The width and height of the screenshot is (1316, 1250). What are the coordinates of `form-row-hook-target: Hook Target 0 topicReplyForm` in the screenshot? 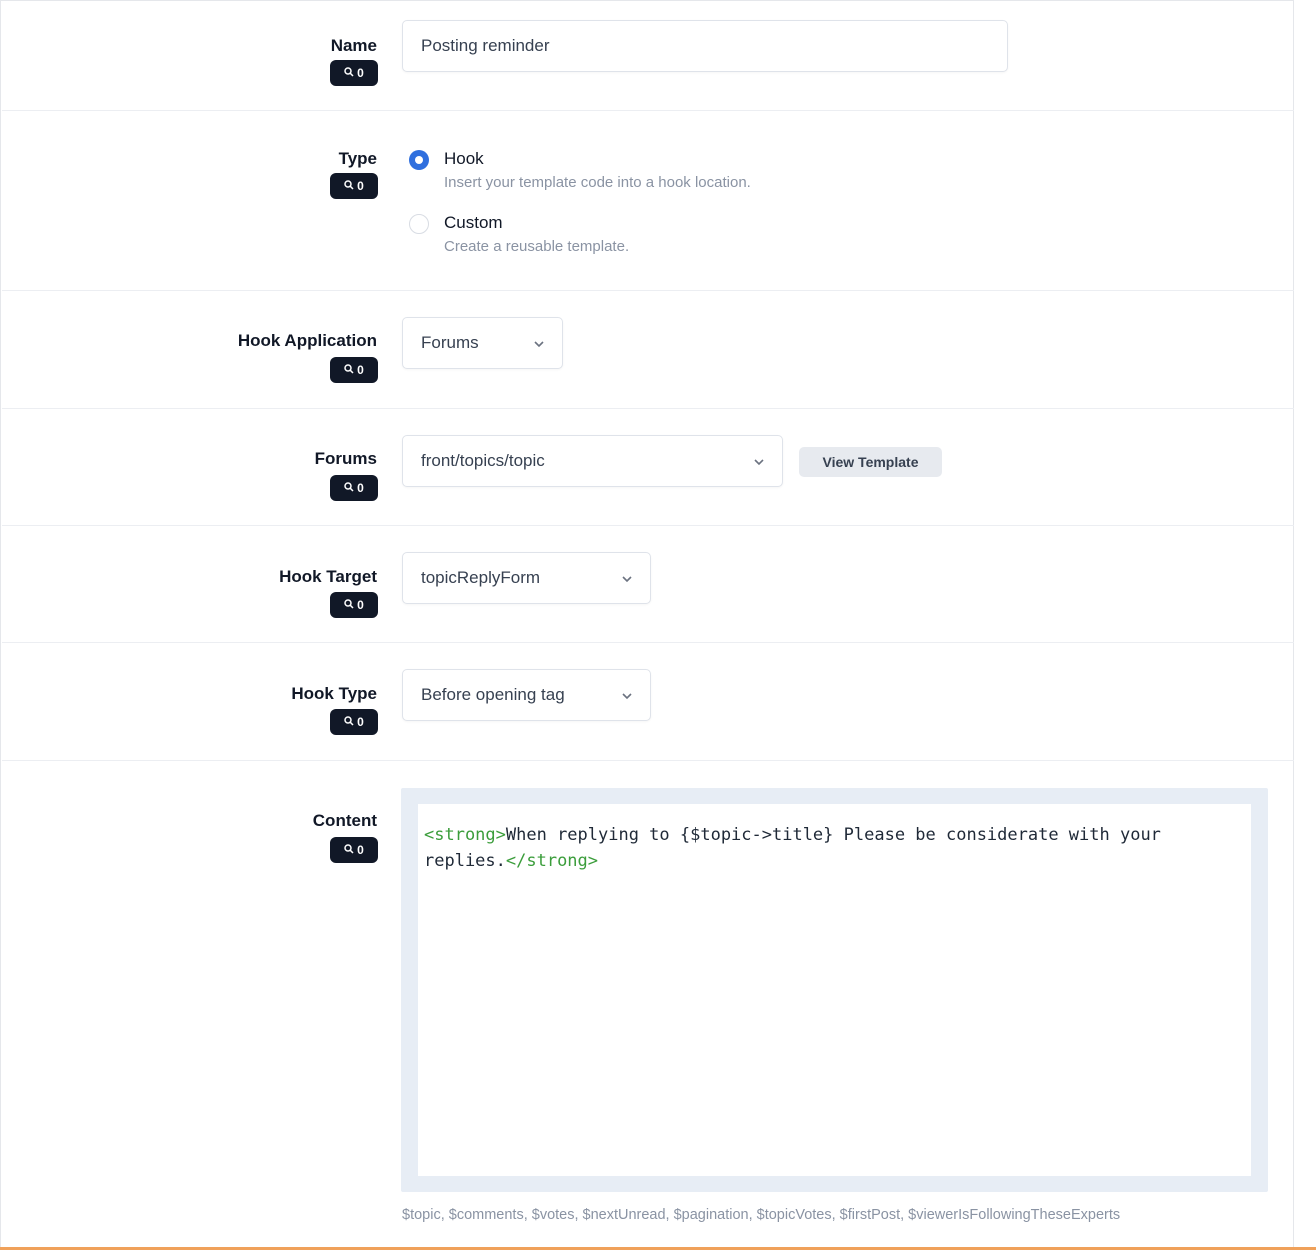 It's located at (648, 584).